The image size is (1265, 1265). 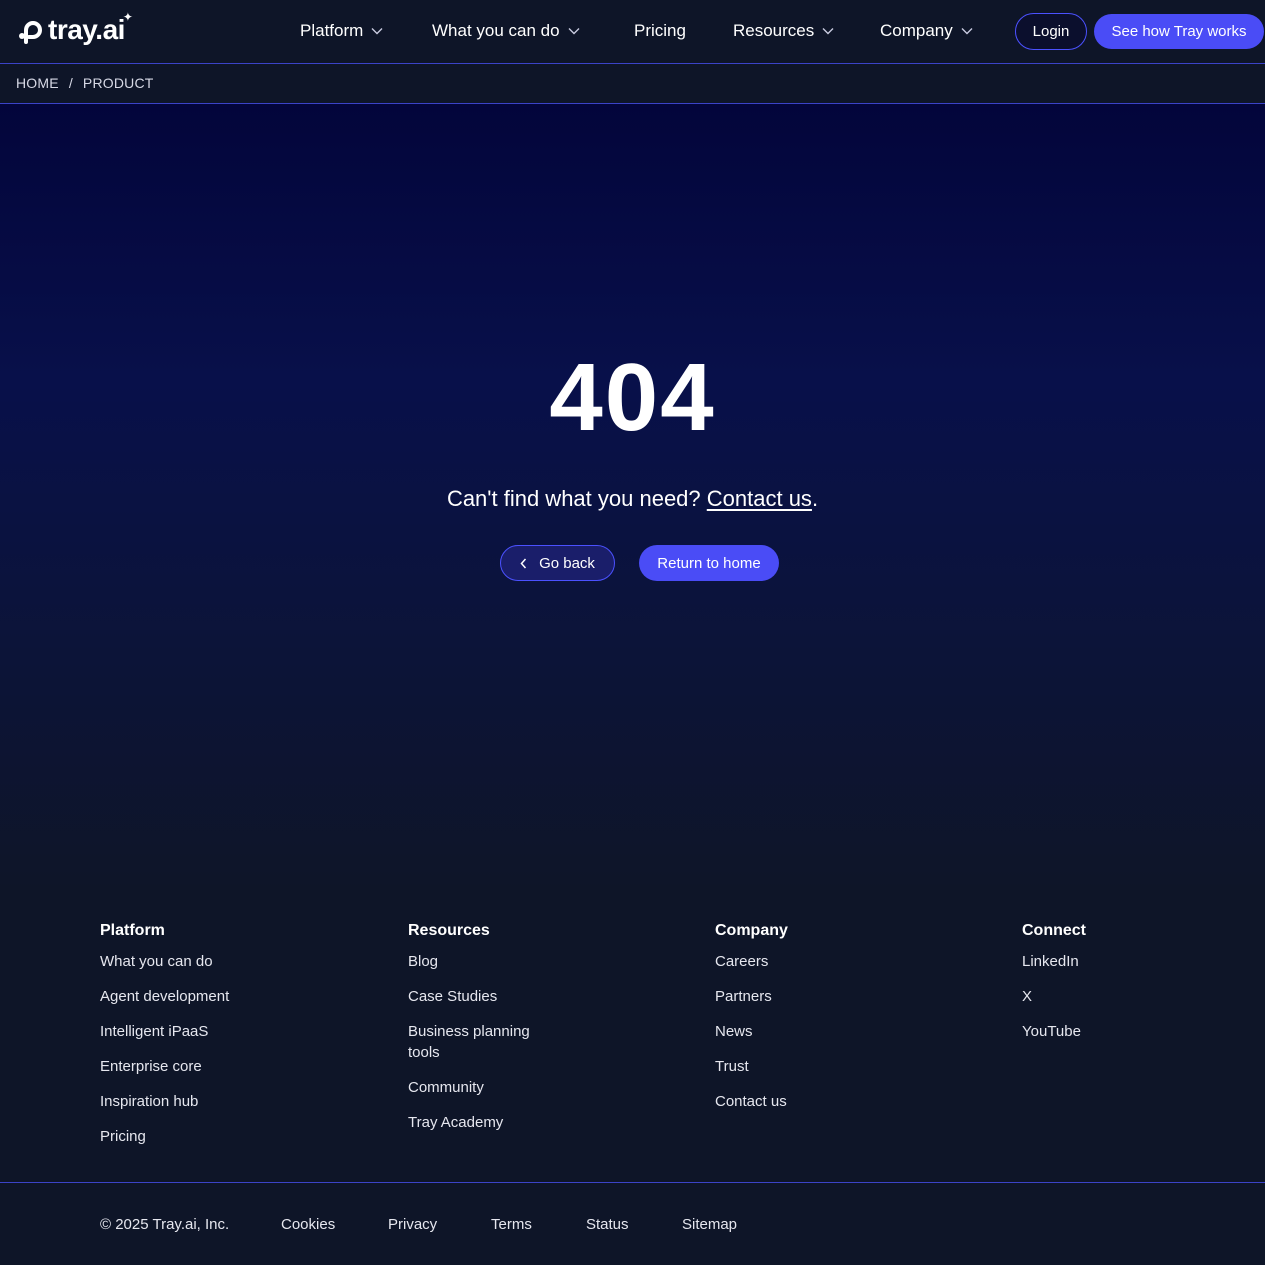 What do you see at coordinates (751, 930) in the screenshot?
I see `footer-column-title: Company` at bounding box center [751, 930].